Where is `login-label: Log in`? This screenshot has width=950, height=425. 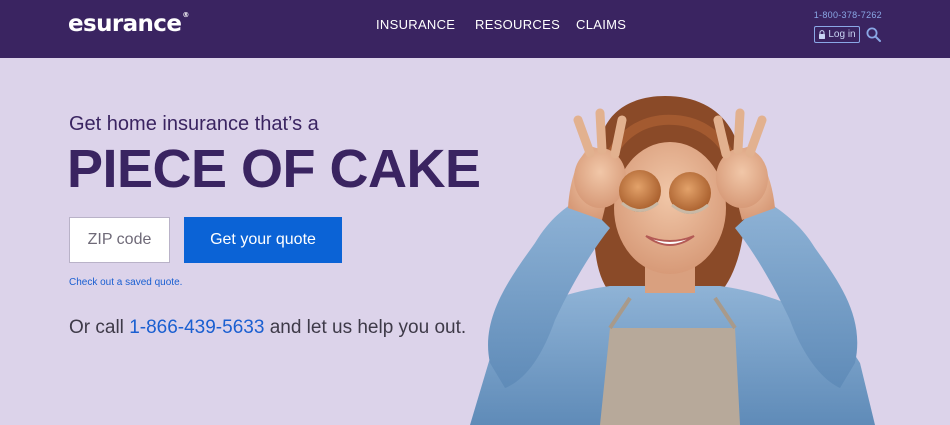
login-label: Log in is located at coordinates (842, 34).